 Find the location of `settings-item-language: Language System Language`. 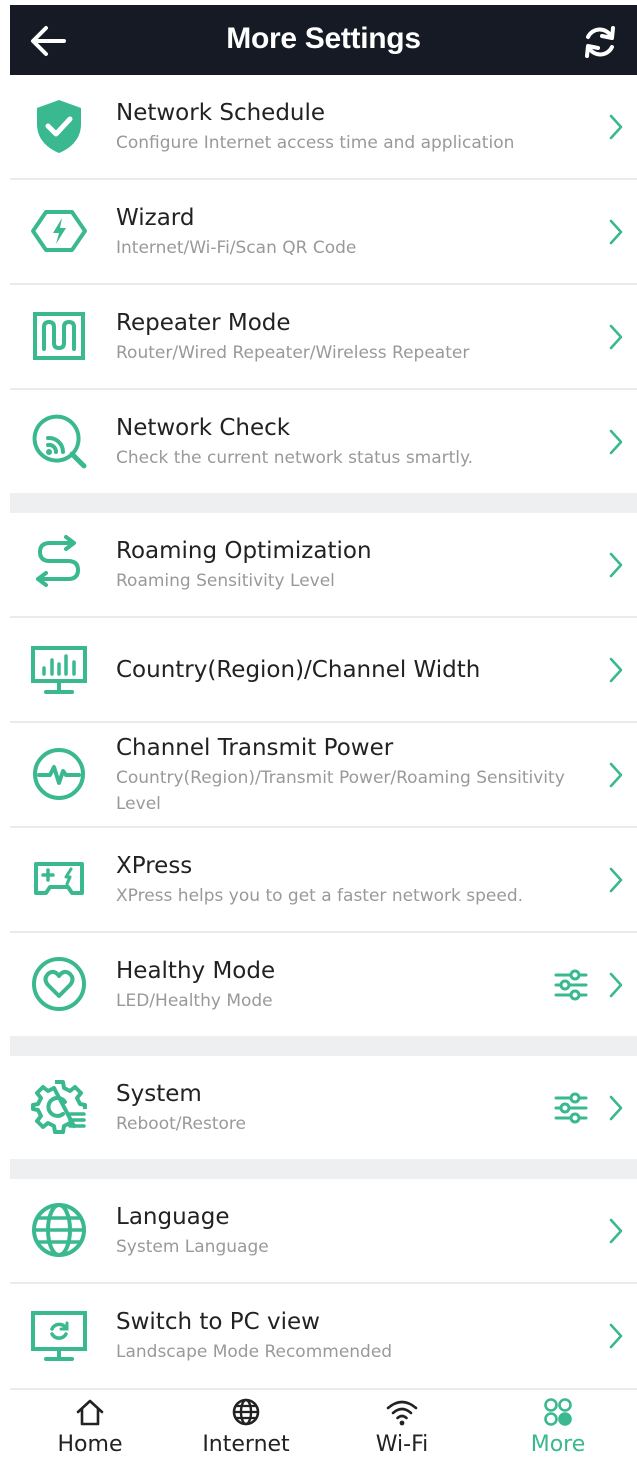

settings-item-language: Language System Language is located at coordinates (323, 1231).